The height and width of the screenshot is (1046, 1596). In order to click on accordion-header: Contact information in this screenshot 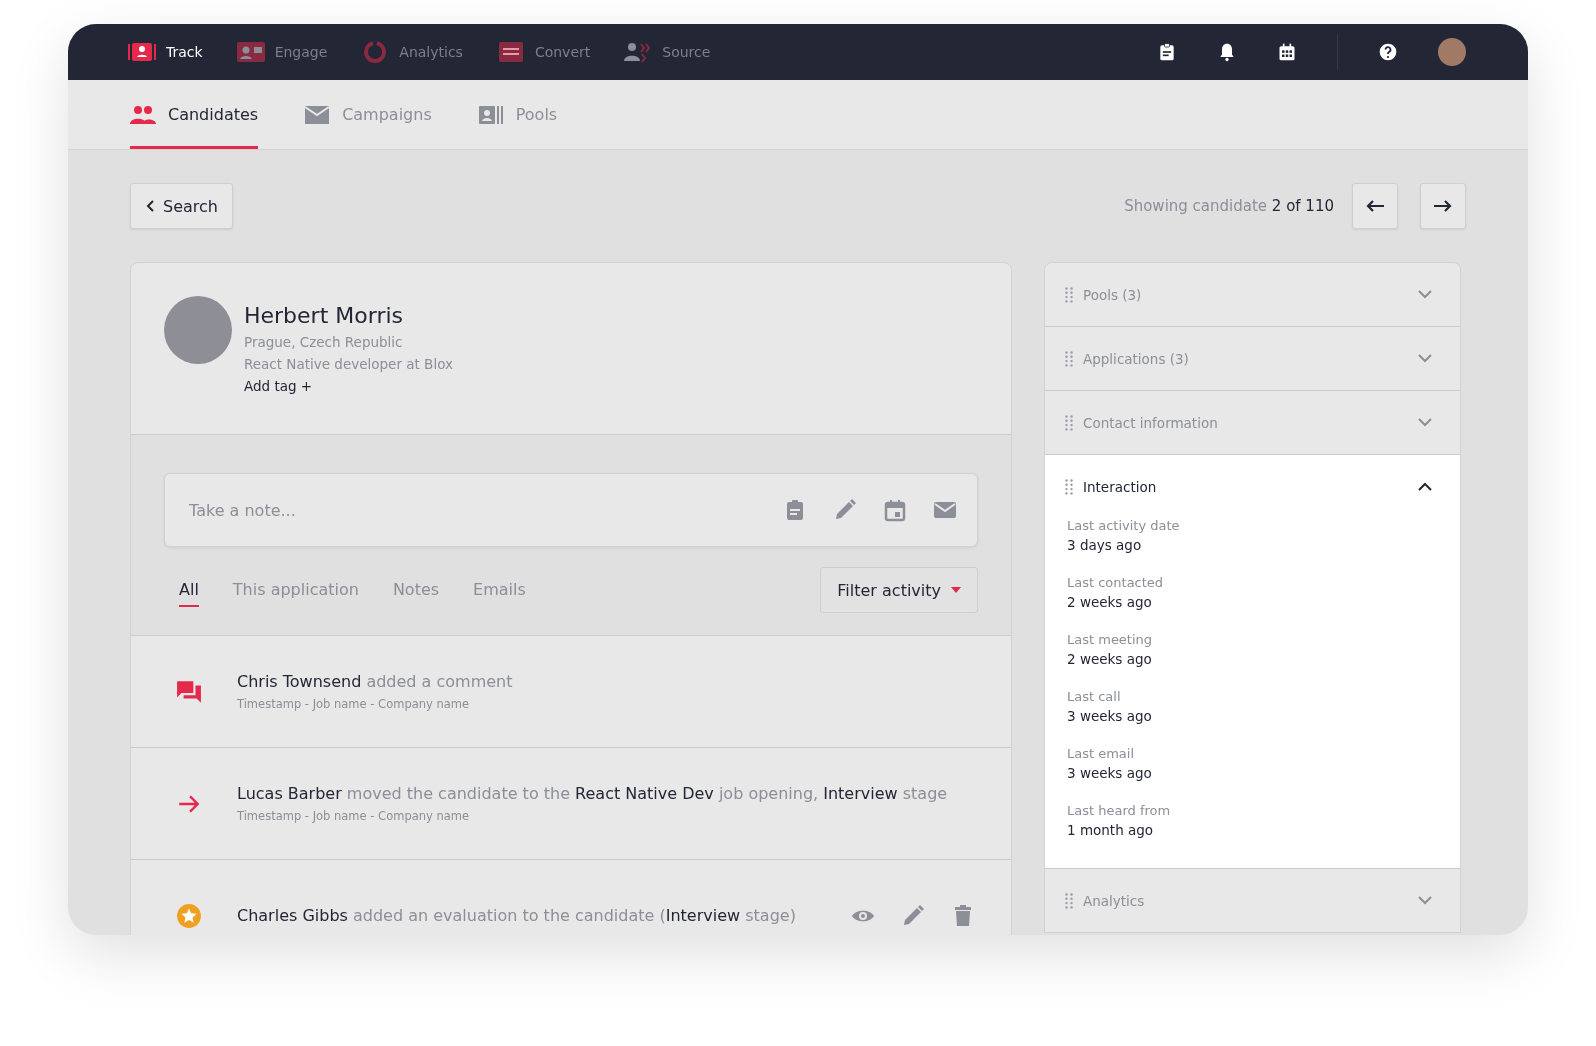, I will do `click(1252, 422)`.